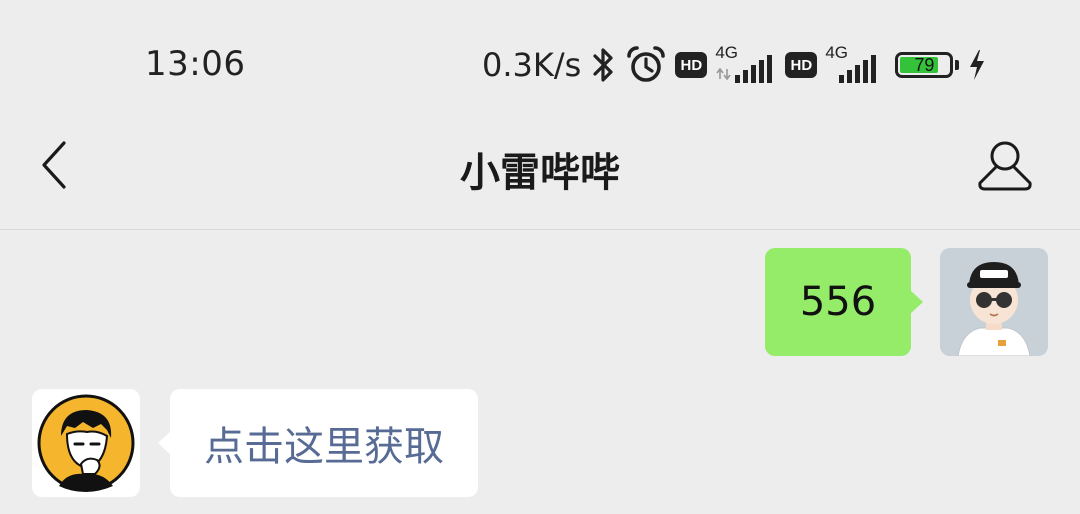 The height and width of the screenshot is (514, 1080). I want to click on network-type-sim2: 4G, so click(837, 52).